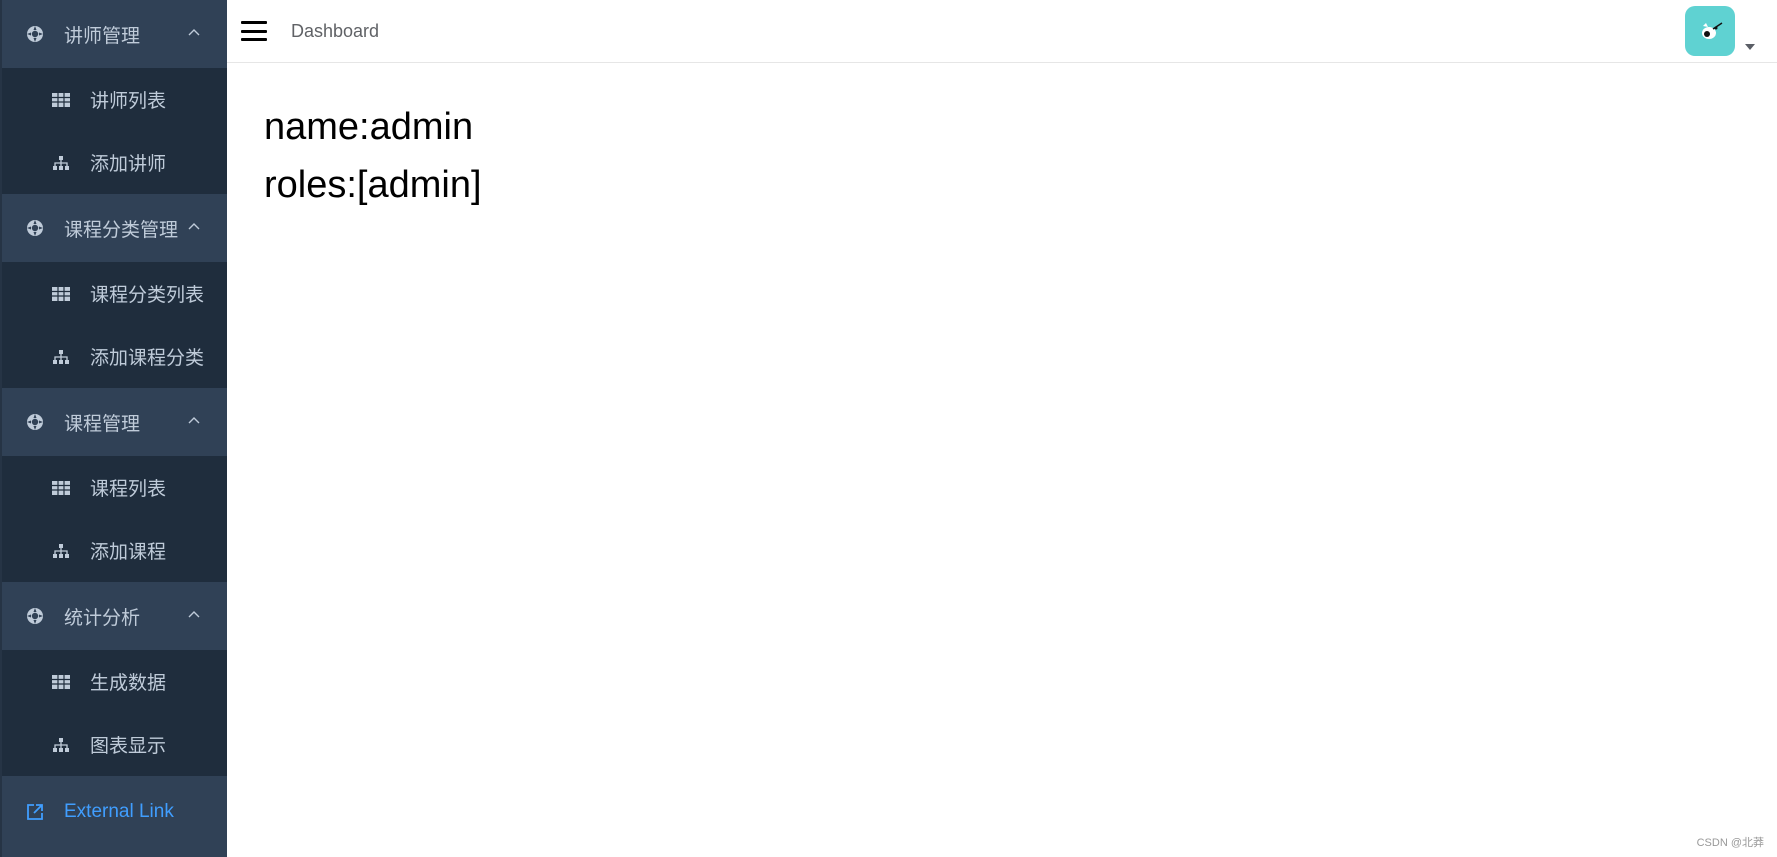 This screenshot has width=1777, height=857. Describe the element at coordinates (369, 127) in the screenshot. I see `user-name-text: name:admin` at that location.